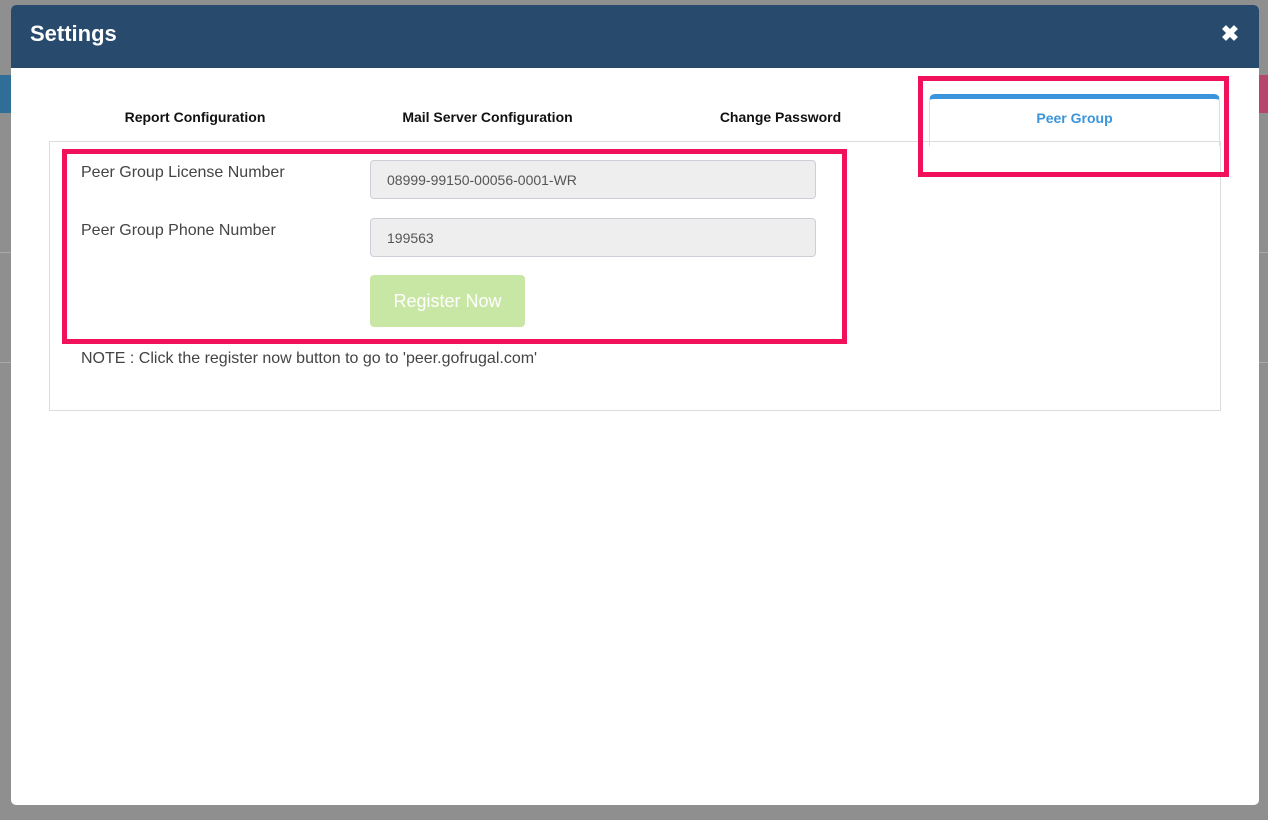  What do you see at coordinates (1230, 34) in the screenshot?
I see `close-icon: ✖` at bounding box center [1230, 34].